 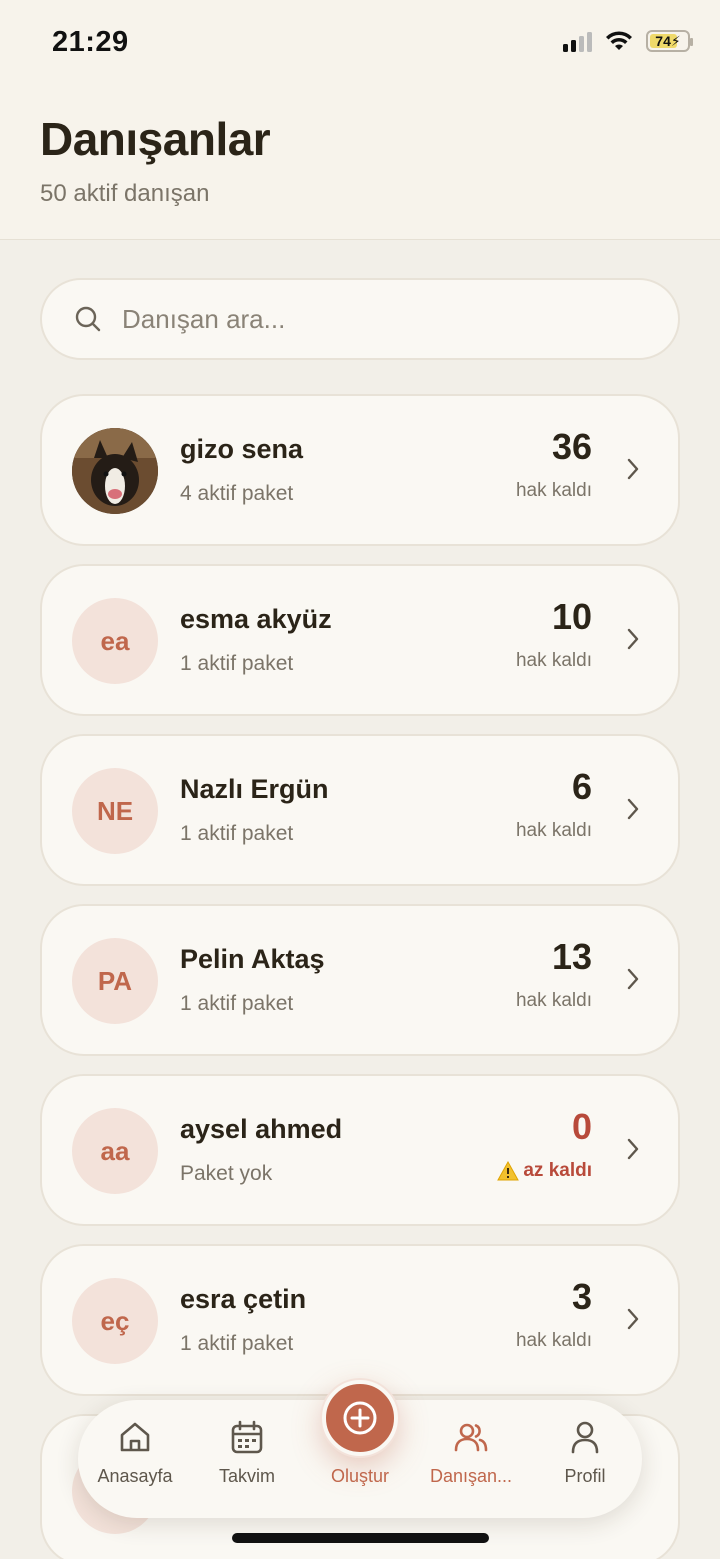 What do you see at coordinates (581, 1296) in the screenshot?
I see `remaining-count: 3` at bounding box center [581, 1296].